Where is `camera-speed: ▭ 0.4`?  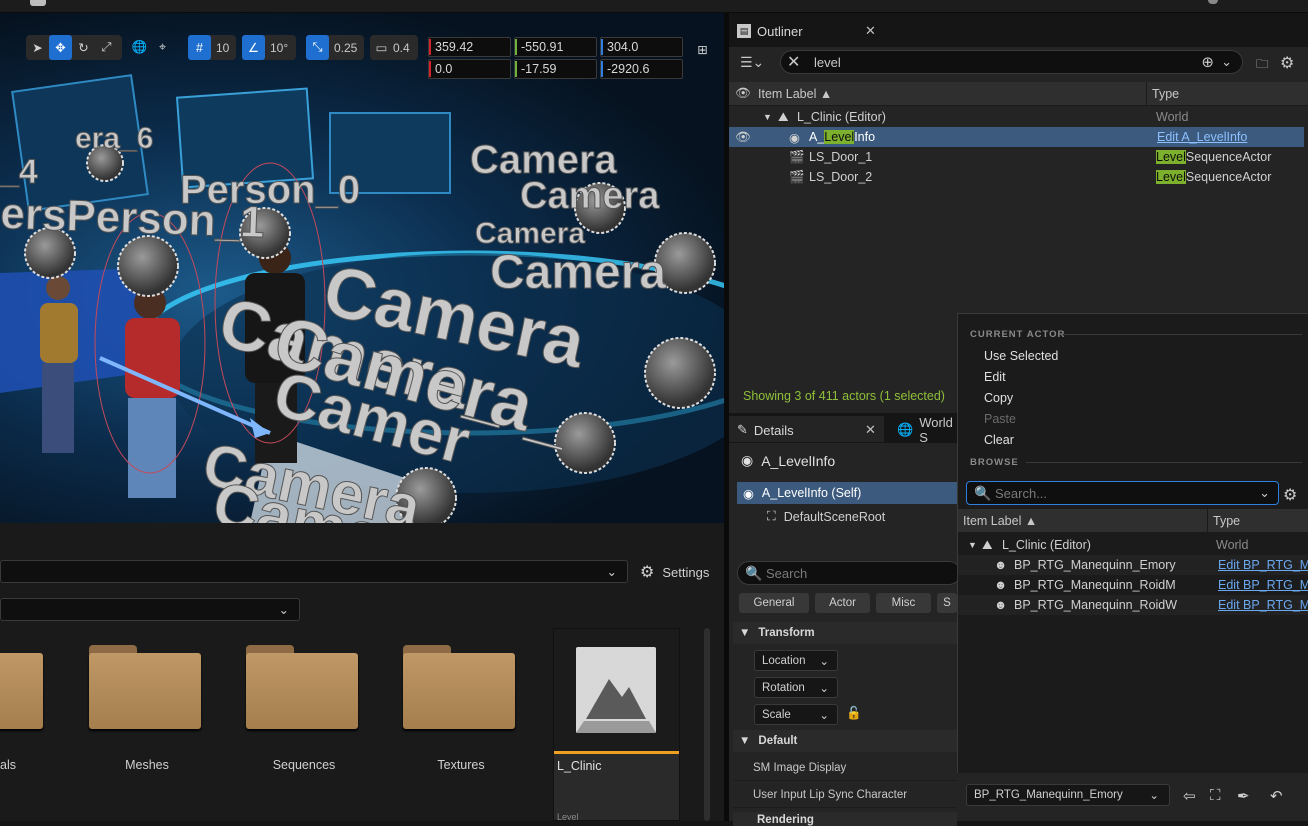 camera-speed: ▭ 0.4 is located at coordinates (394, 47).